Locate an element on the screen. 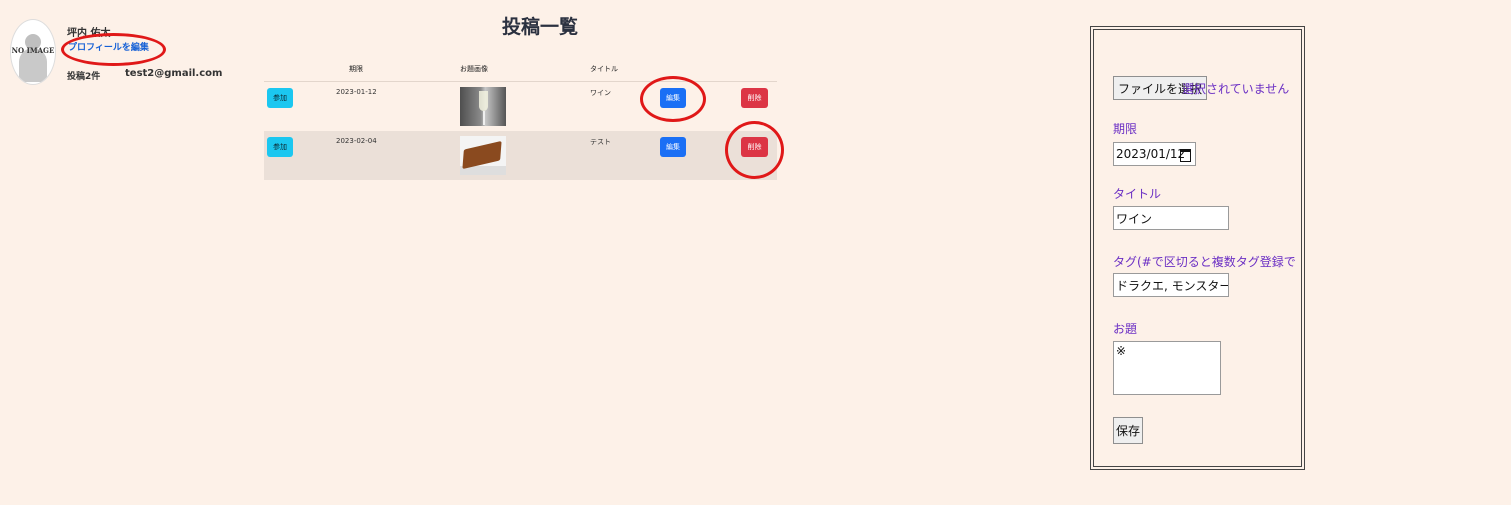 The width and height of the screenshot is (1511, 505). avatar: NO IMAGE is located at coordinates (33, 52).